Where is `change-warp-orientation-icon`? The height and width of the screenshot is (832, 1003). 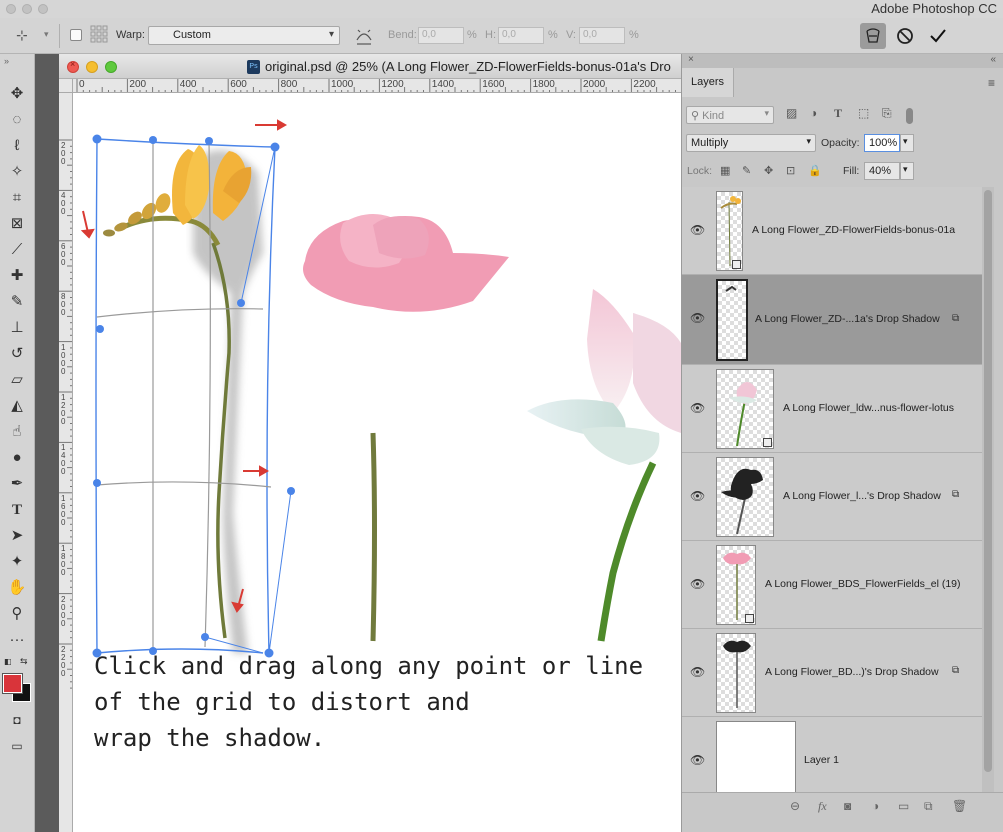 change-warp-orientation-icon is located at coordinates (364, 36).